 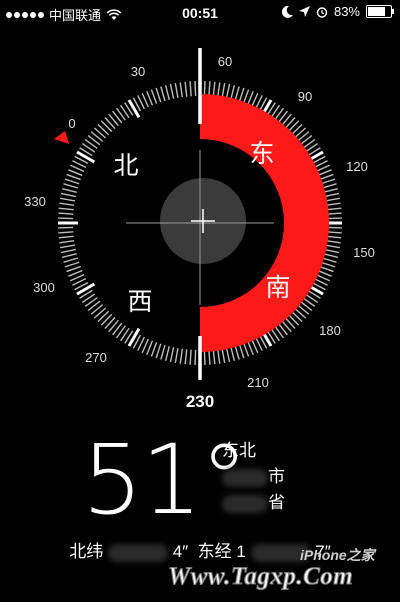 I want to click on longitude-head: 1, so click(x=241, y=551).